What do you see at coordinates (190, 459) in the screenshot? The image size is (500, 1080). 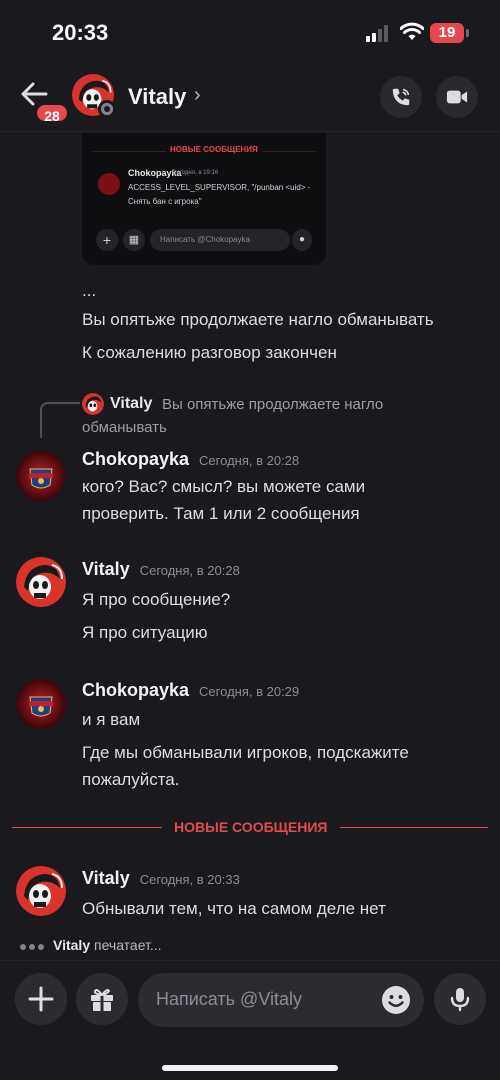 I see `message-header: Chokopayka Сегодня, в 20:28` at bounding box center [190, 459].